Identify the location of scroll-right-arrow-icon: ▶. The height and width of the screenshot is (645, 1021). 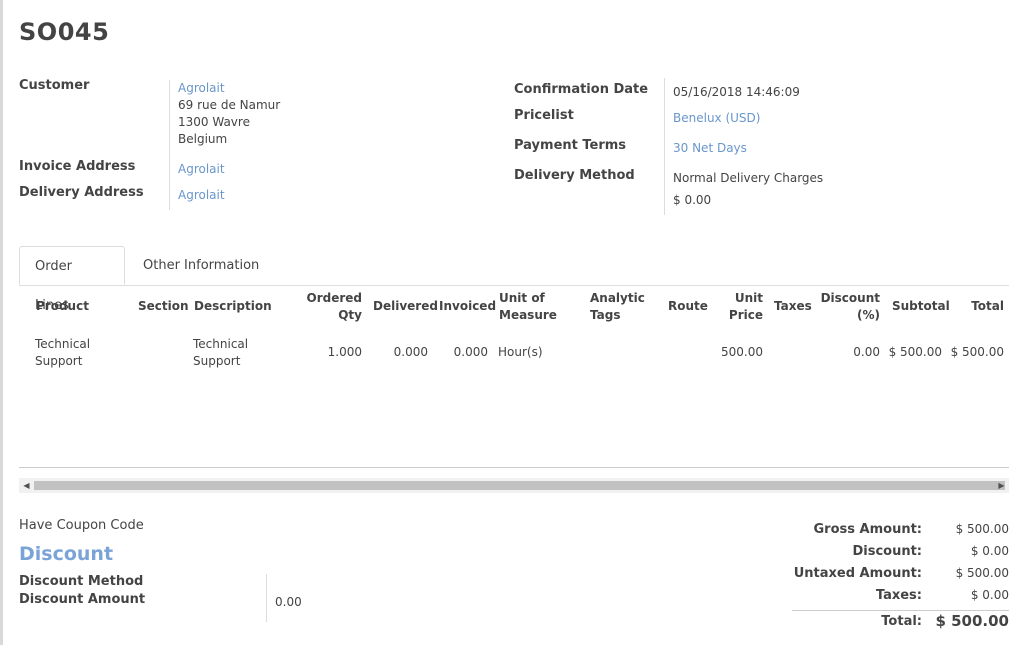
(1001, 485).